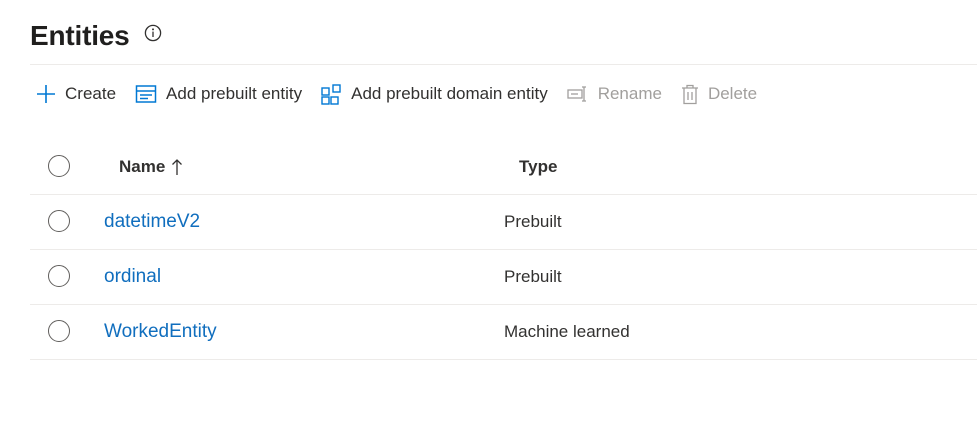  What do you see at coordinates (152, 222) in the screenshot?
I see `entity-name-link: datetimeV2` at bounding box center [152, 222].